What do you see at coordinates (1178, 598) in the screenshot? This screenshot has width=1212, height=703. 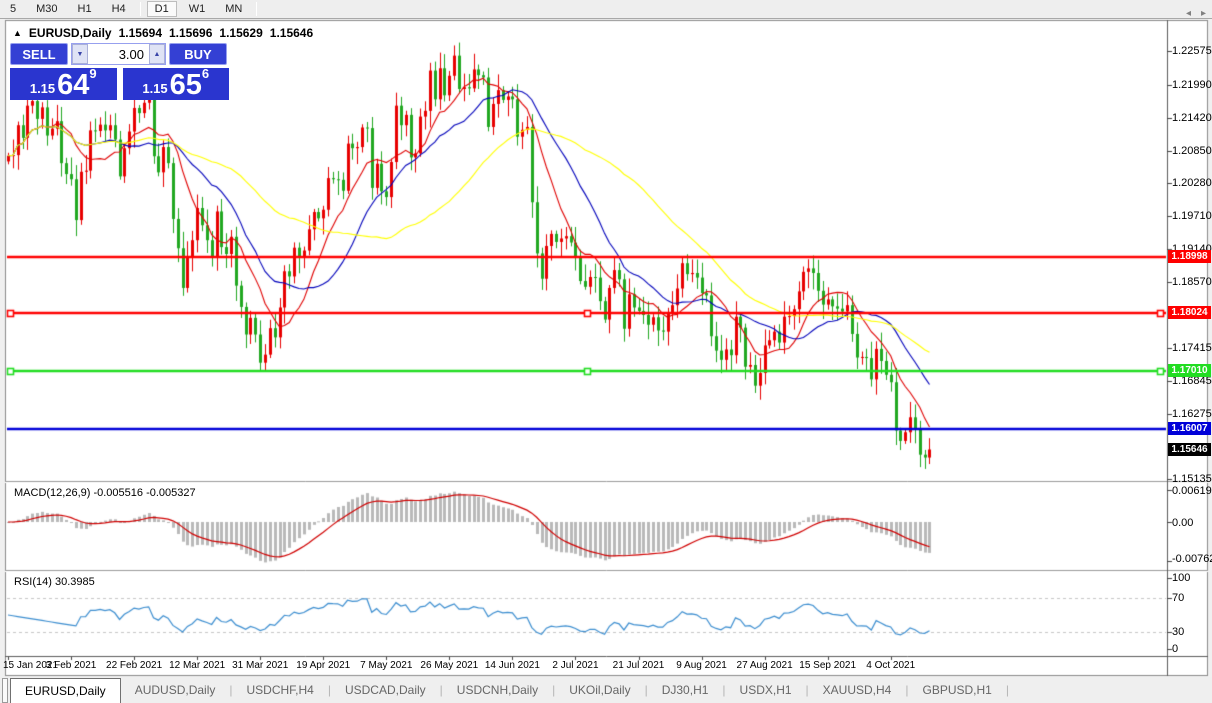 I see `rsi-axis-label: 70` at bounding box center [1178, 598].